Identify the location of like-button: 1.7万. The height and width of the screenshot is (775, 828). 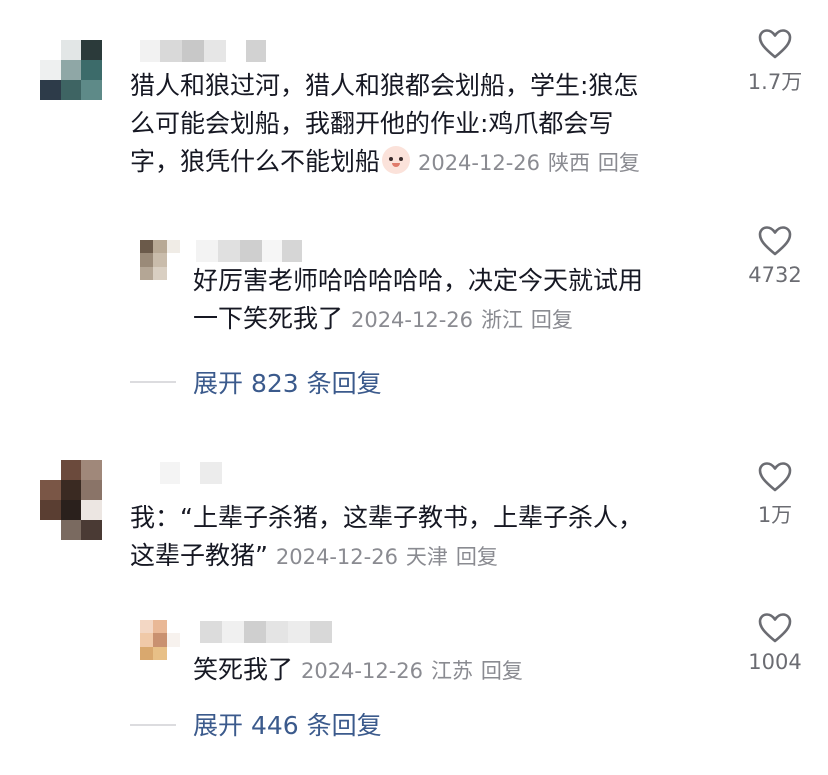
(775, 62).